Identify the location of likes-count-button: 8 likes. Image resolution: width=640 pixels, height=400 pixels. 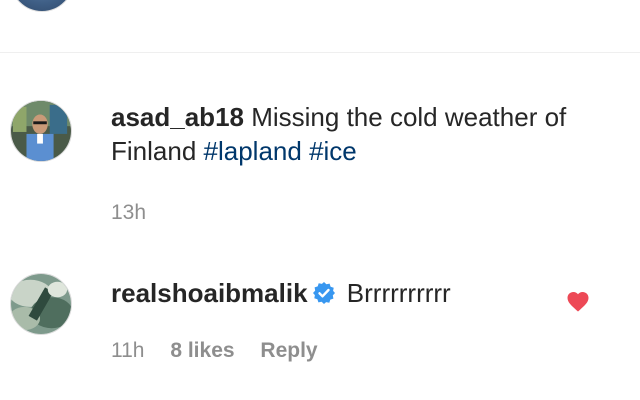
(202, 350).